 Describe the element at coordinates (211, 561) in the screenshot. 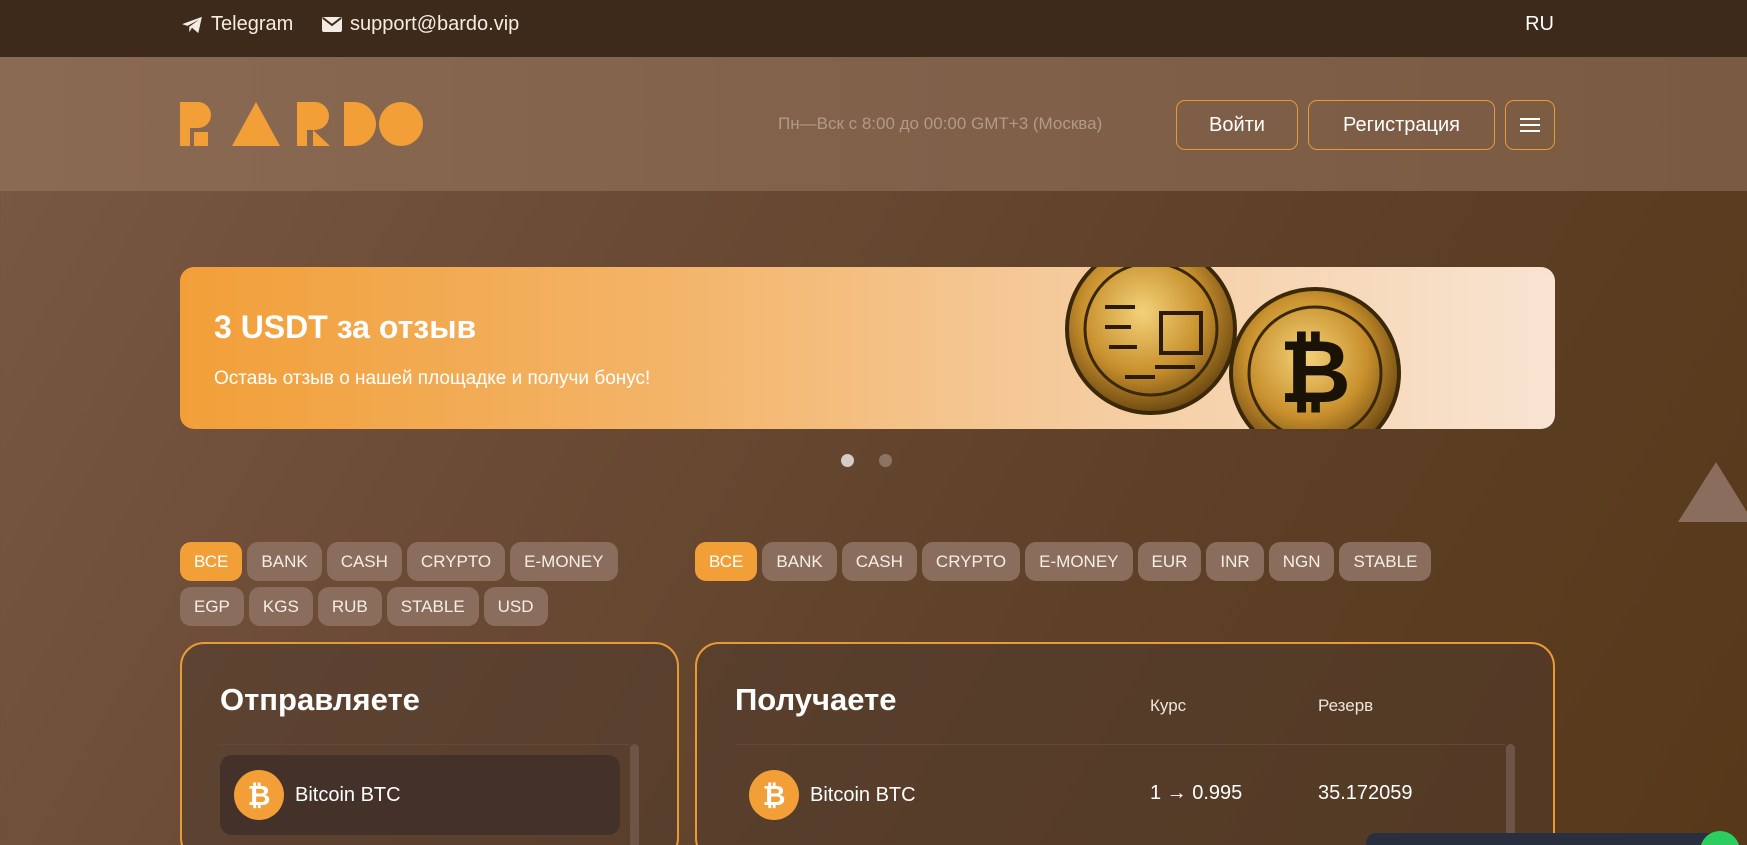

I see `send-filter-all: ВСЕ` at that location.